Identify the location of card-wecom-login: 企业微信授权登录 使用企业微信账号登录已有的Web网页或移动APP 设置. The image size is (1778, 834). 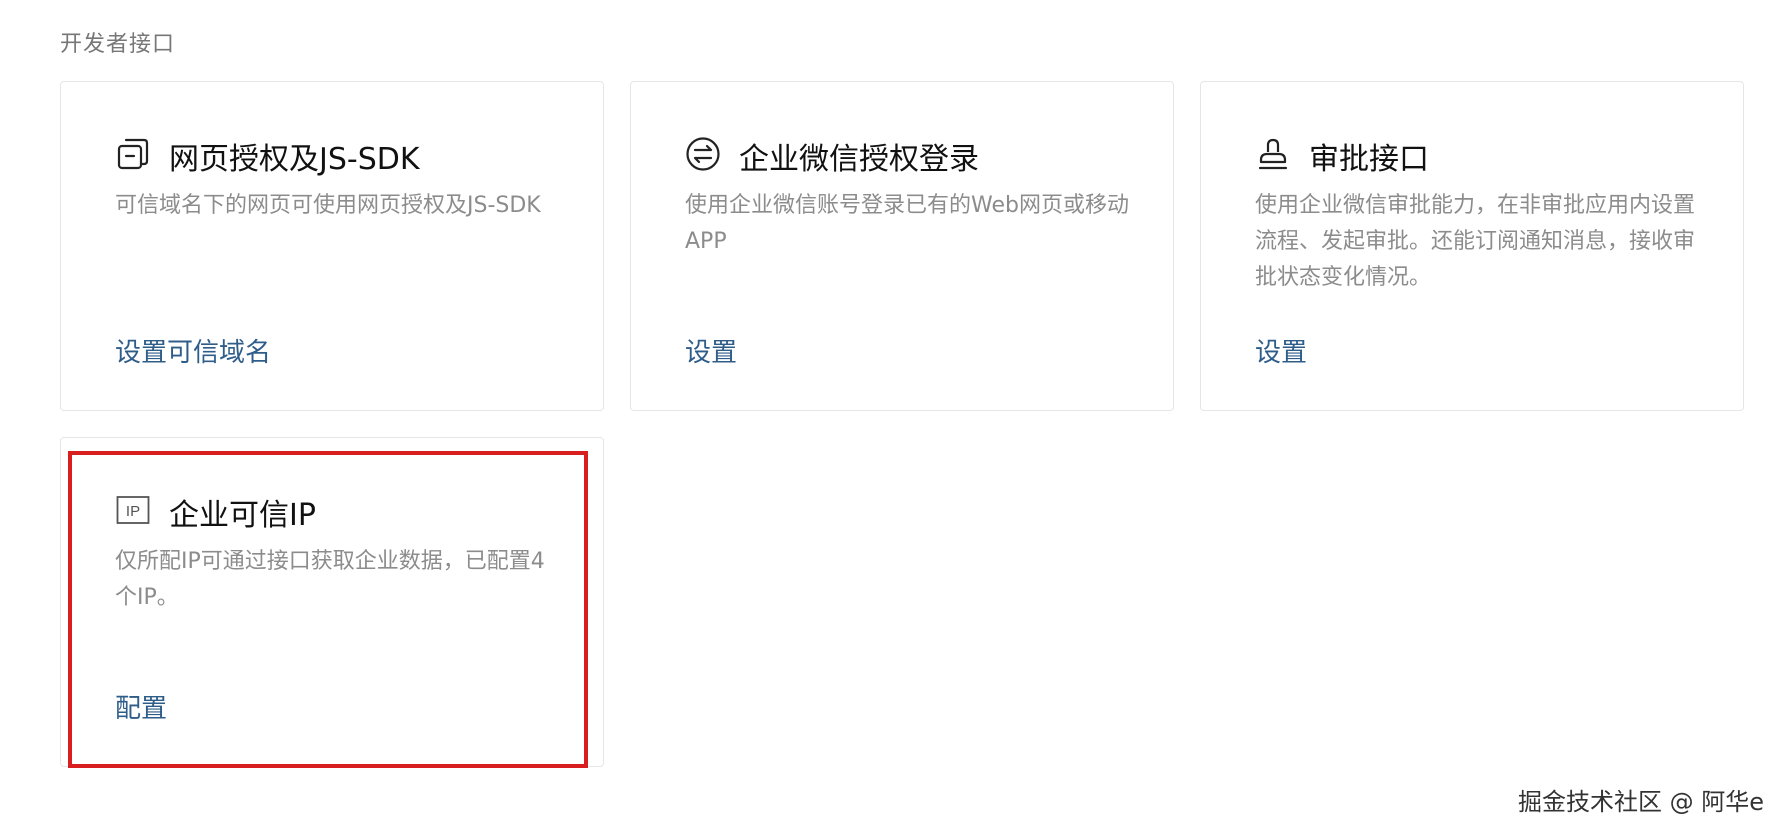
(902, 246).